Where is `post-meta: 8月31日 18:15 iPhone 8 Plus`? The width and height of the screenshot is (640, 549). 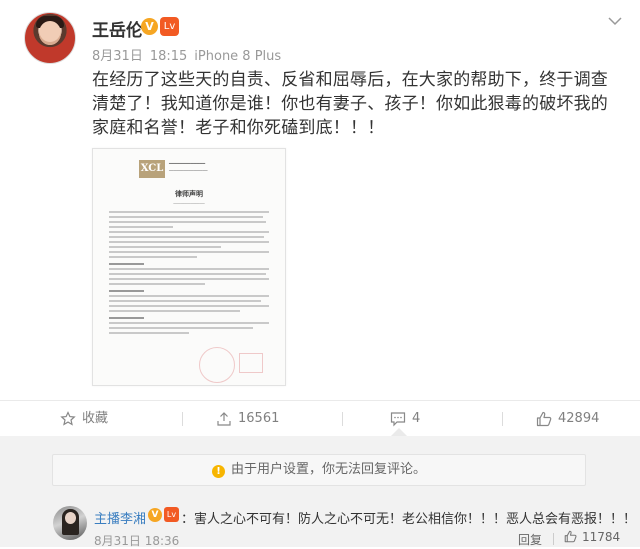 post-meta: 8月31日 18:15 iPhone 8 Plus is located at coordinates (186, 54).